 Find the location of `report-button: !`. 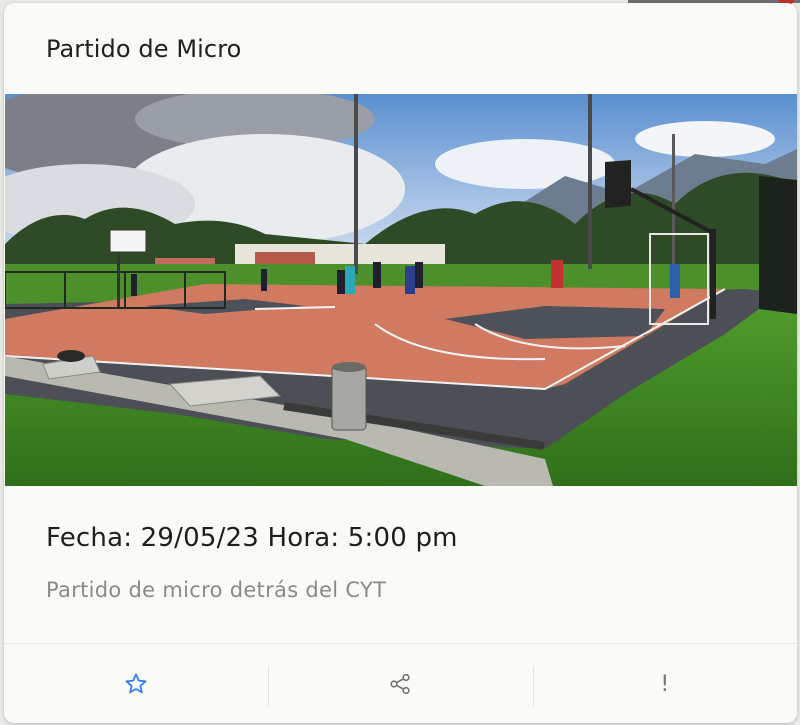

report-button: ! is located at coordinates (664, 683).